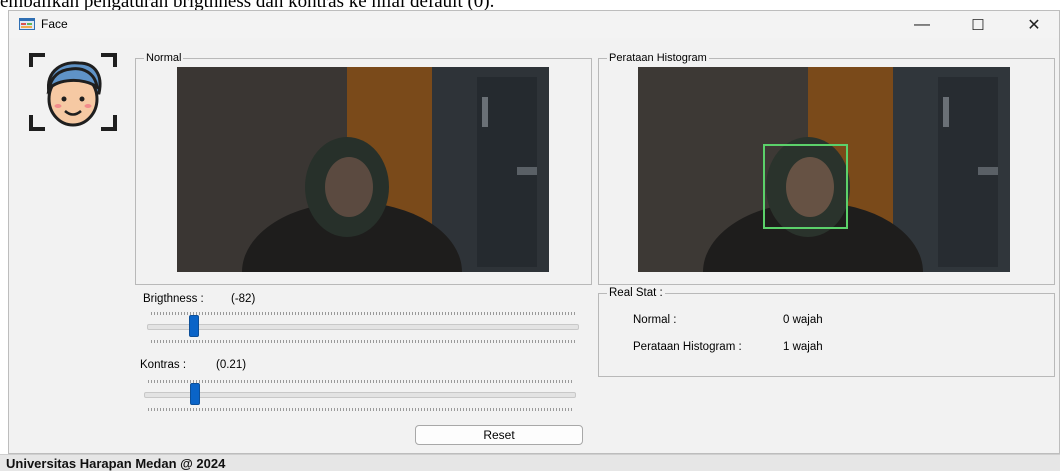 The height and width of the screenshot is (471, 1060). What do you see at coordinates (27, 24) in the screenshot?
I see `form-app-icon` at bounding box center [27, 24].